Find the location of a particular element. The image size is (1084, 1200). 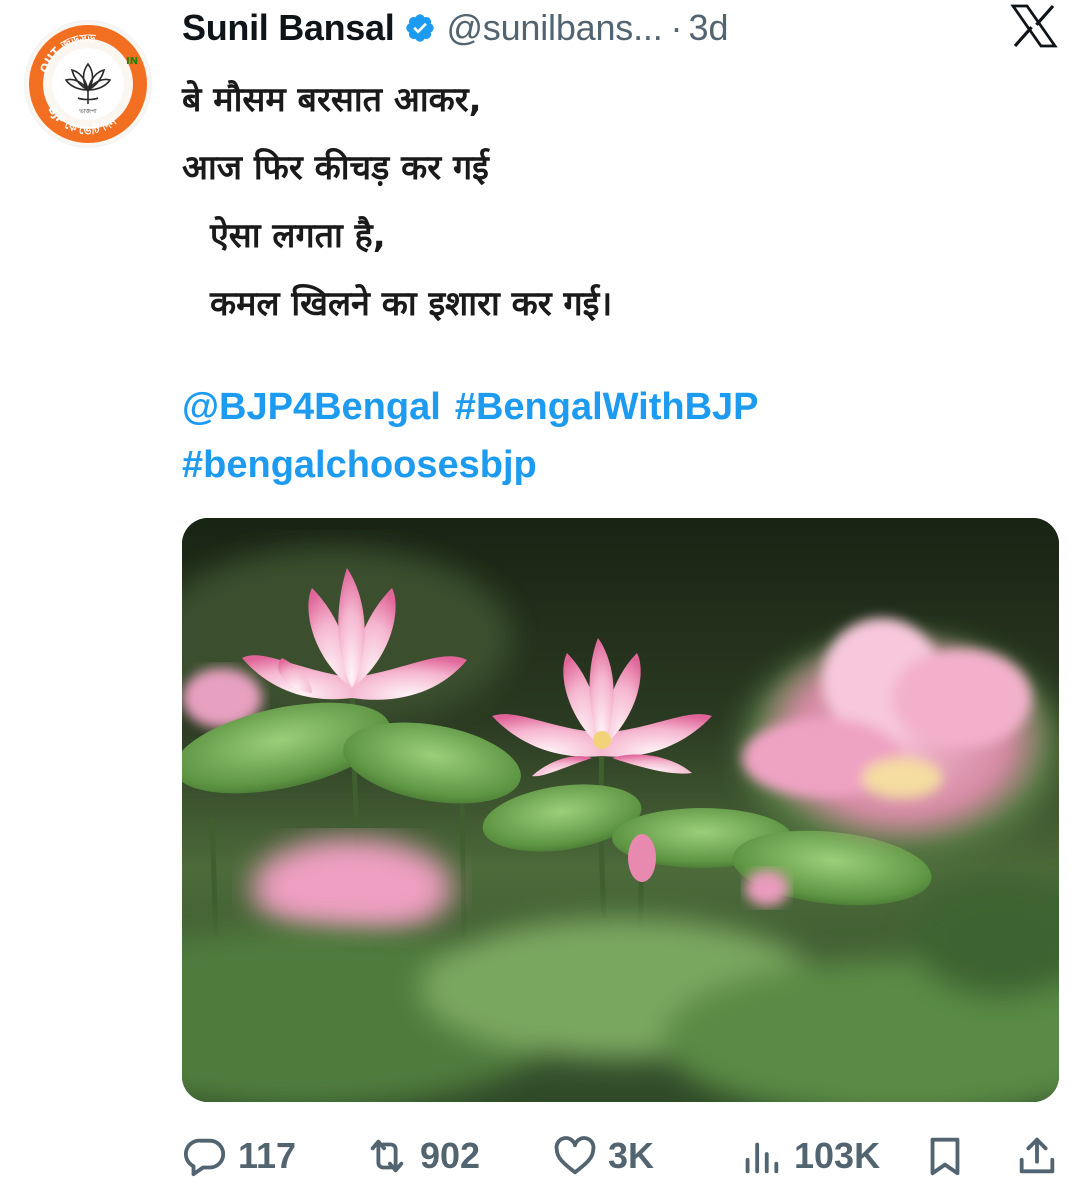

reply-icon is located at coordinates (204, 1157).